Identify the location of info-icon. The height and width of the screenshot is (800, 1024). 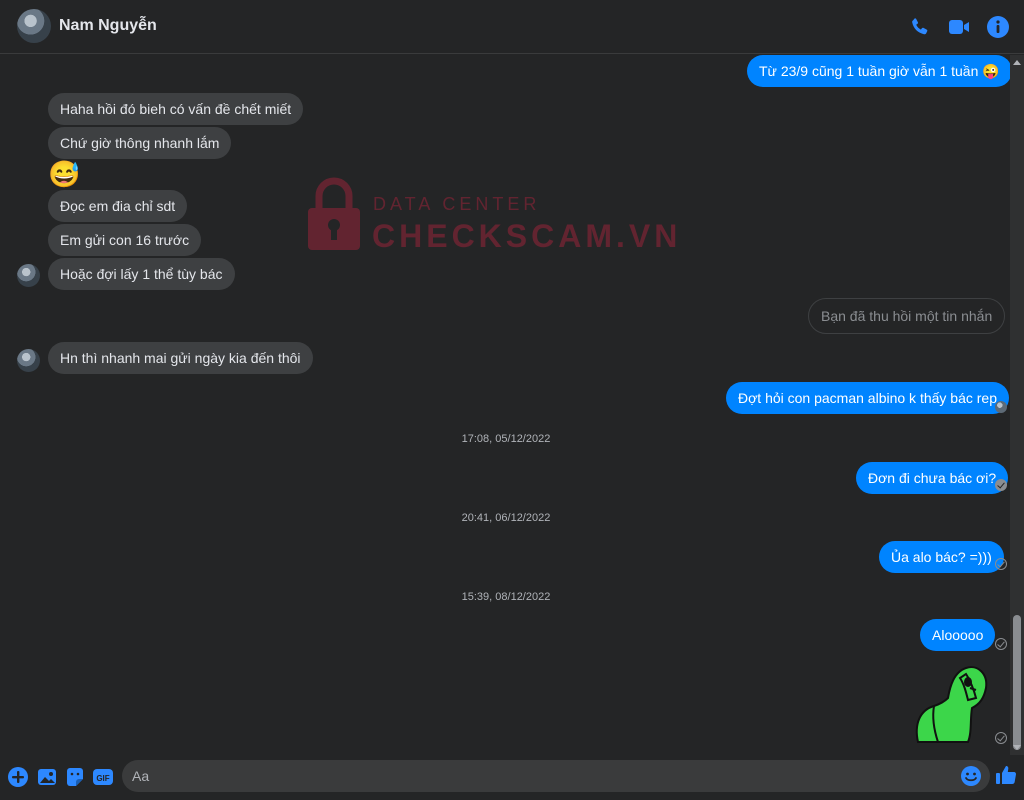
(998, 27).